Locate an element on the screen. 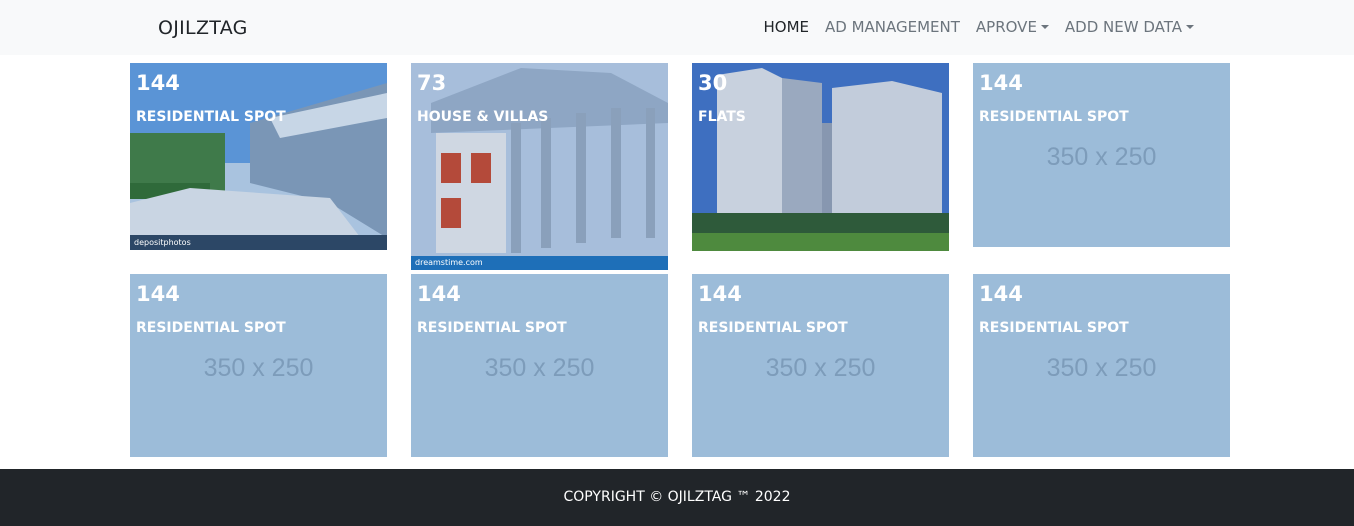  watermark-text: depositphotos is located at coordinates (162, 242).